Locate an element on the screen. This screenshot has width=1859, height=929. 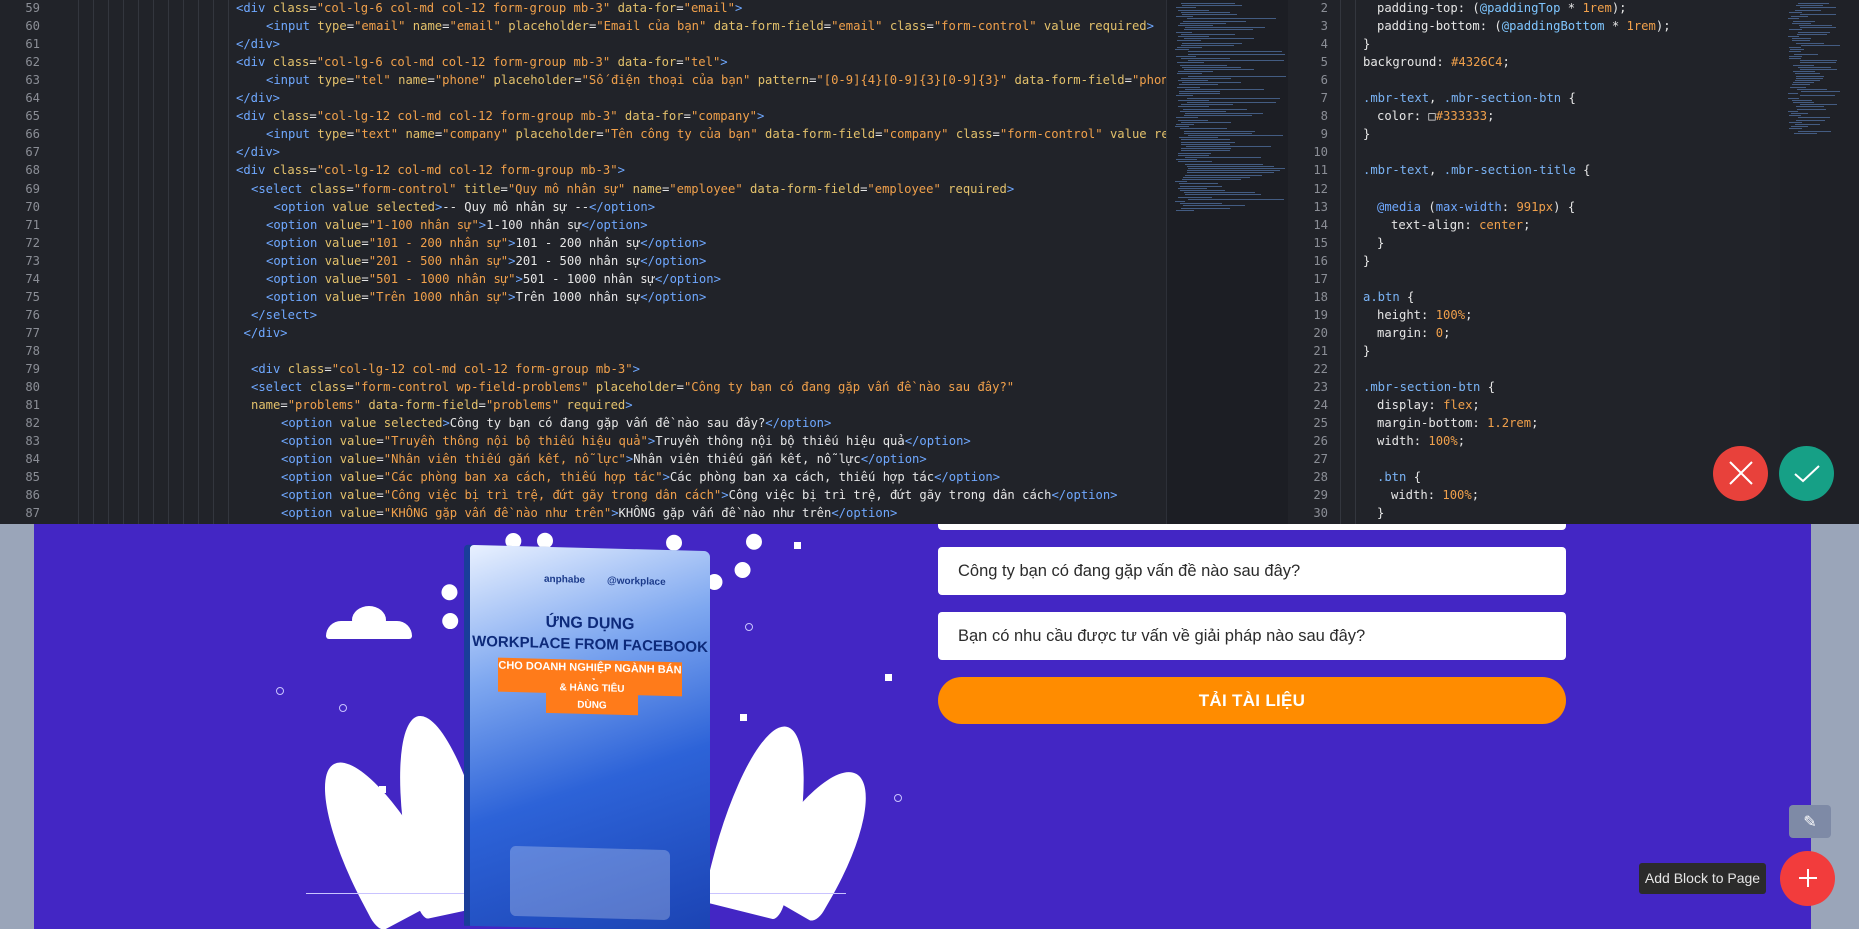
code-line: 4} is located at coordinates (1573, 44).